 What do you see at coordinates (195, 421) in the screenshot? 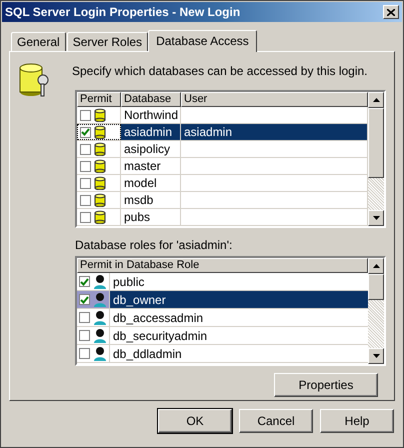
I see `dialog-button: OK` at bounding box center [195, 421].